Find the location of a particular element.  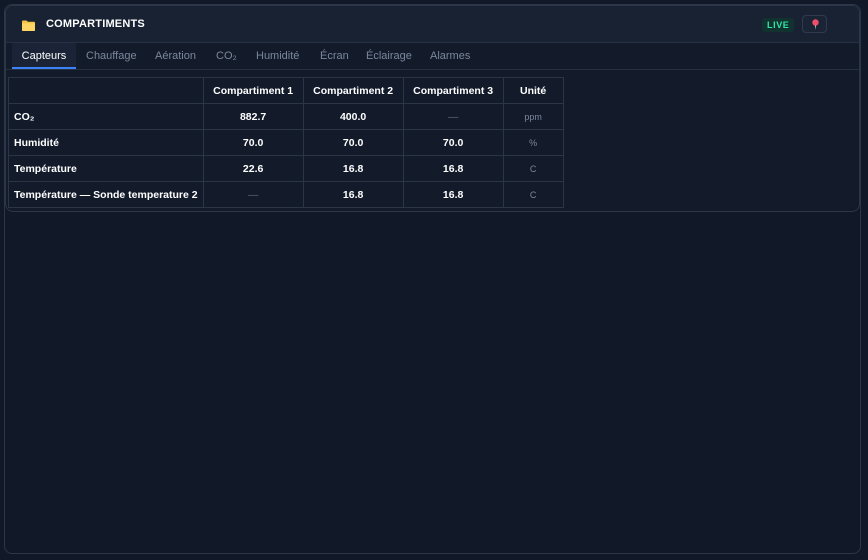

table-cell: 400.0 is located at coordinates (353, 116).